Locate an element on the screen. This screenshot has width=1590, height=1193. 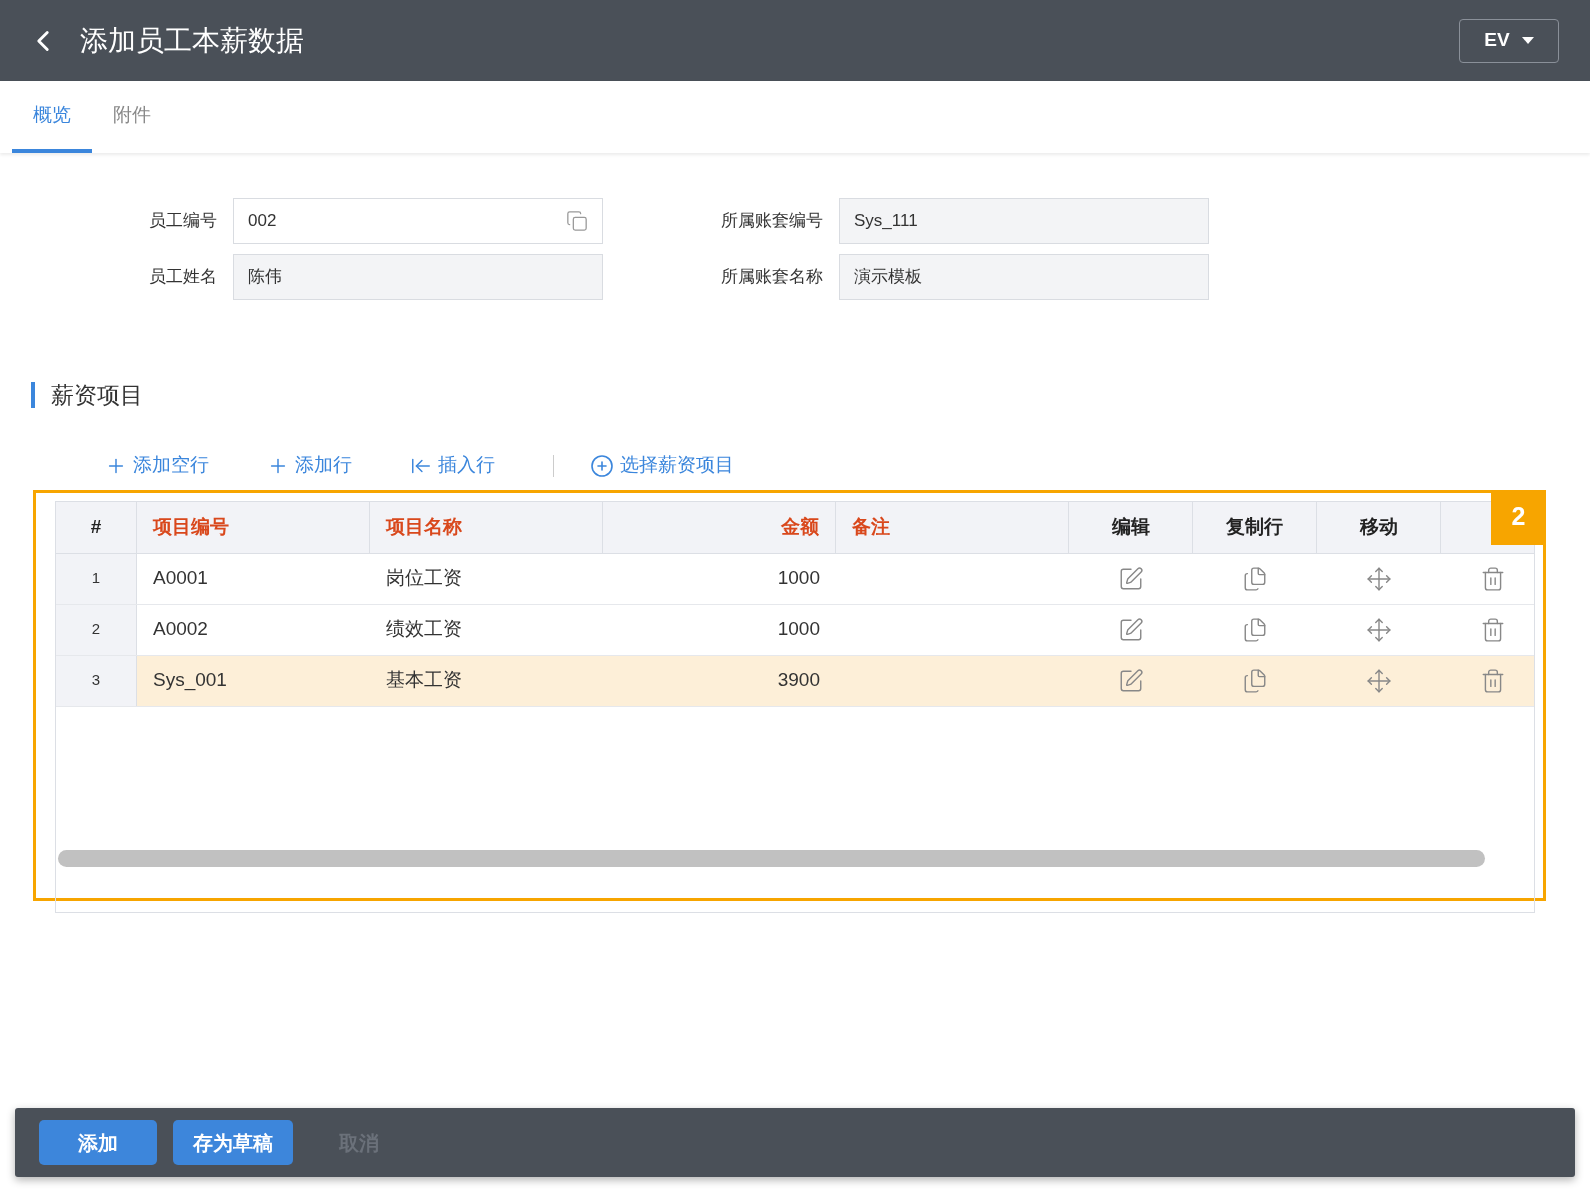
column-header: 复制行 is located at coordinates (1255, 527).